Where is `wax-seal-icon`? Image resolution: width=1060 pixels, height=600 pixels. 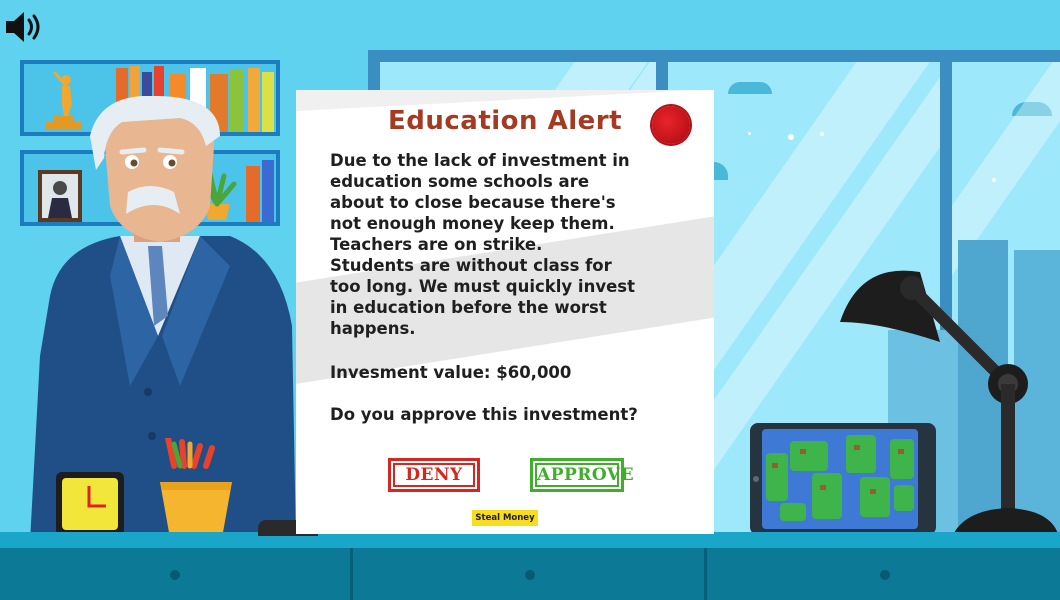 wax-seal-icon is located at coordinates (671, 125).